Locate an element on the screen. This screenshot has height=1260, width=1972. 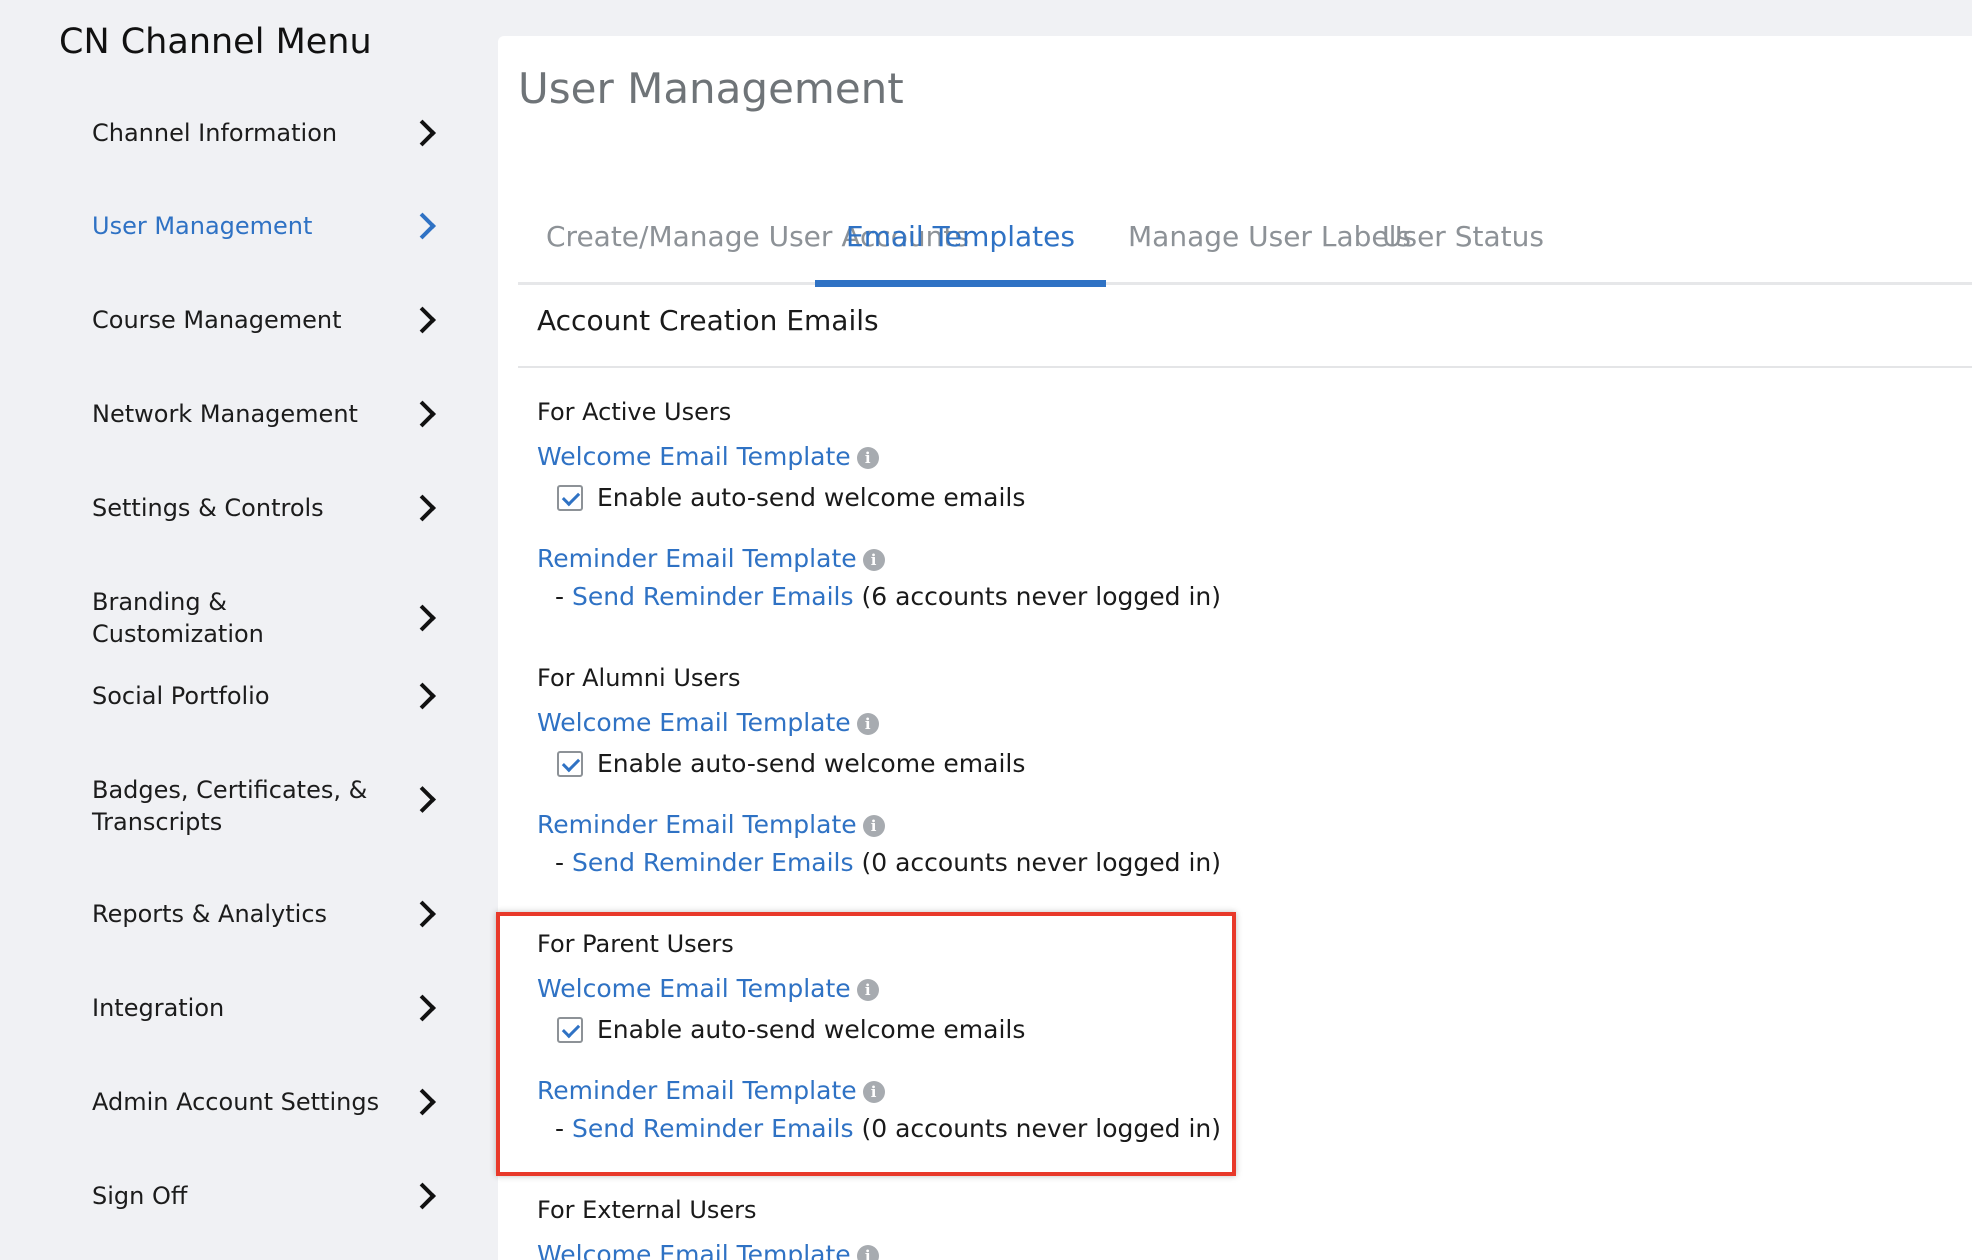
sidebar-item-course-management: Course Management is located at coordinates (264, 320).